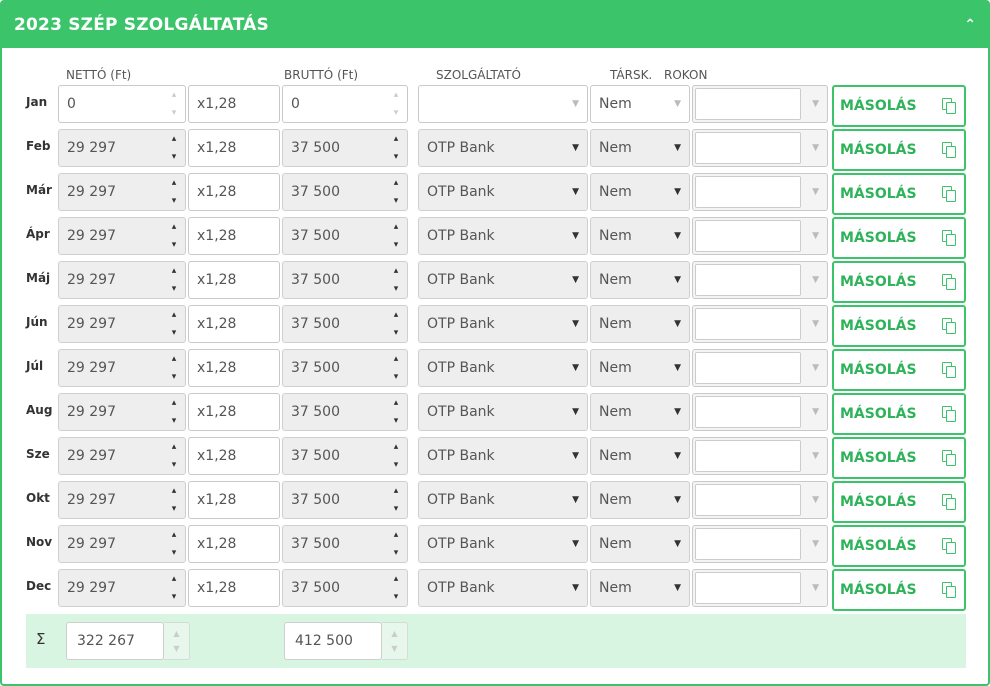 The height and width of the screenshot is (686, 990). Describe the element at coordinates (345, 104) in the screenshot. I see `brutto-input: 0 ▴ ▾` at that location.